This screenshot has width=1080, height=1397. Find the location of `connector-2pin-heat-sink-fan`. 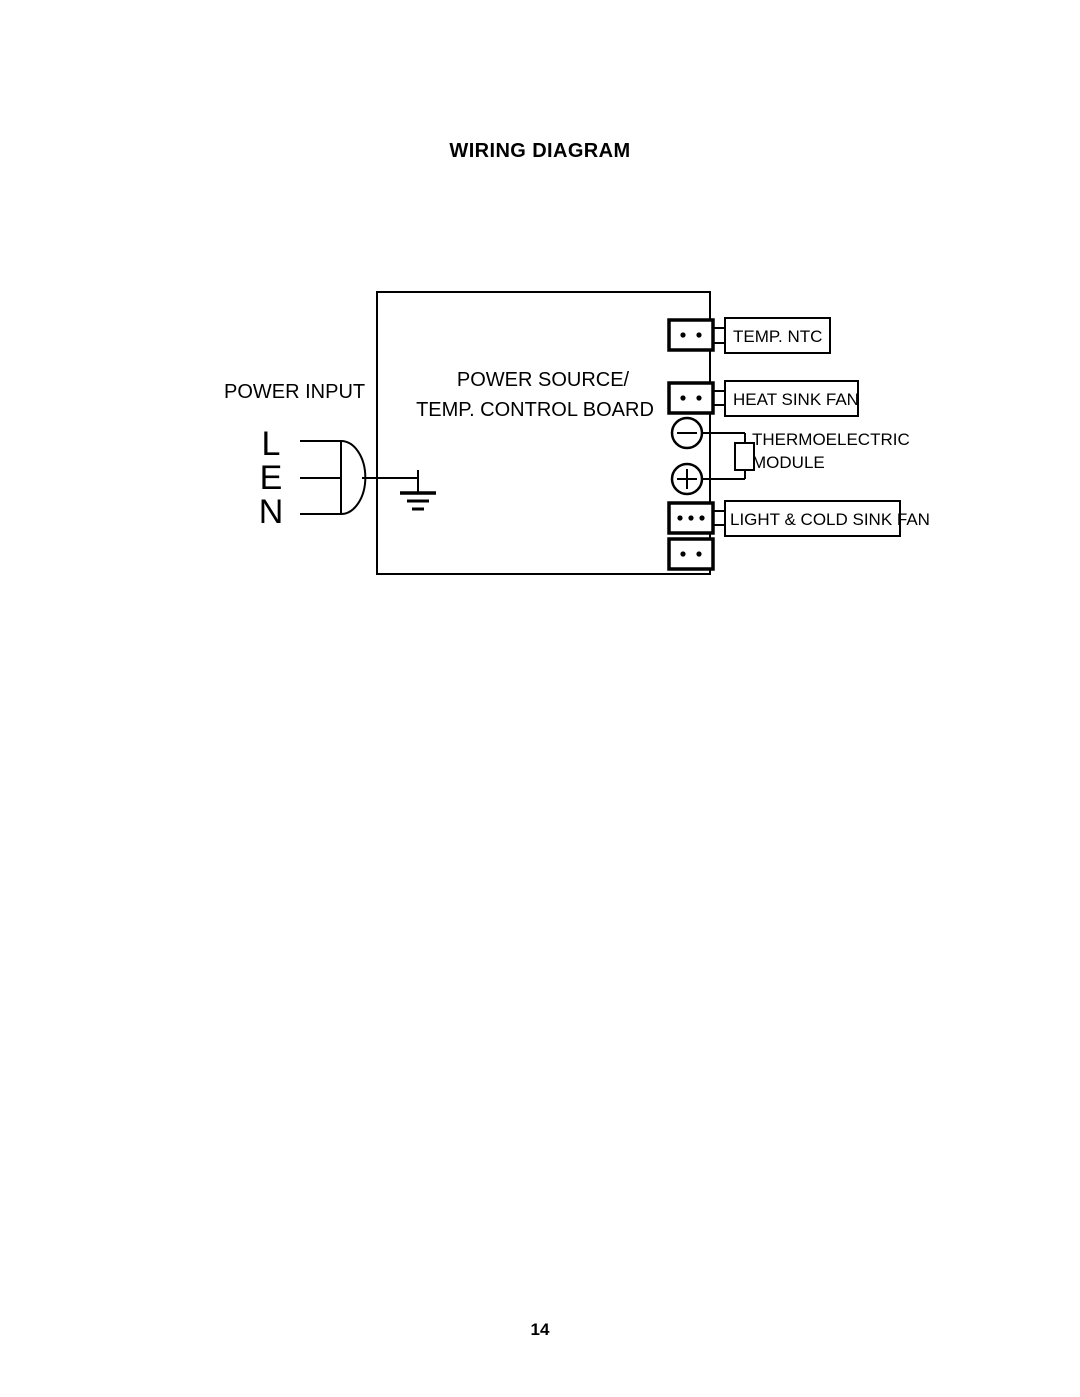

connector-2pin-heat-sink-fan is located at coordinates (697, 398).